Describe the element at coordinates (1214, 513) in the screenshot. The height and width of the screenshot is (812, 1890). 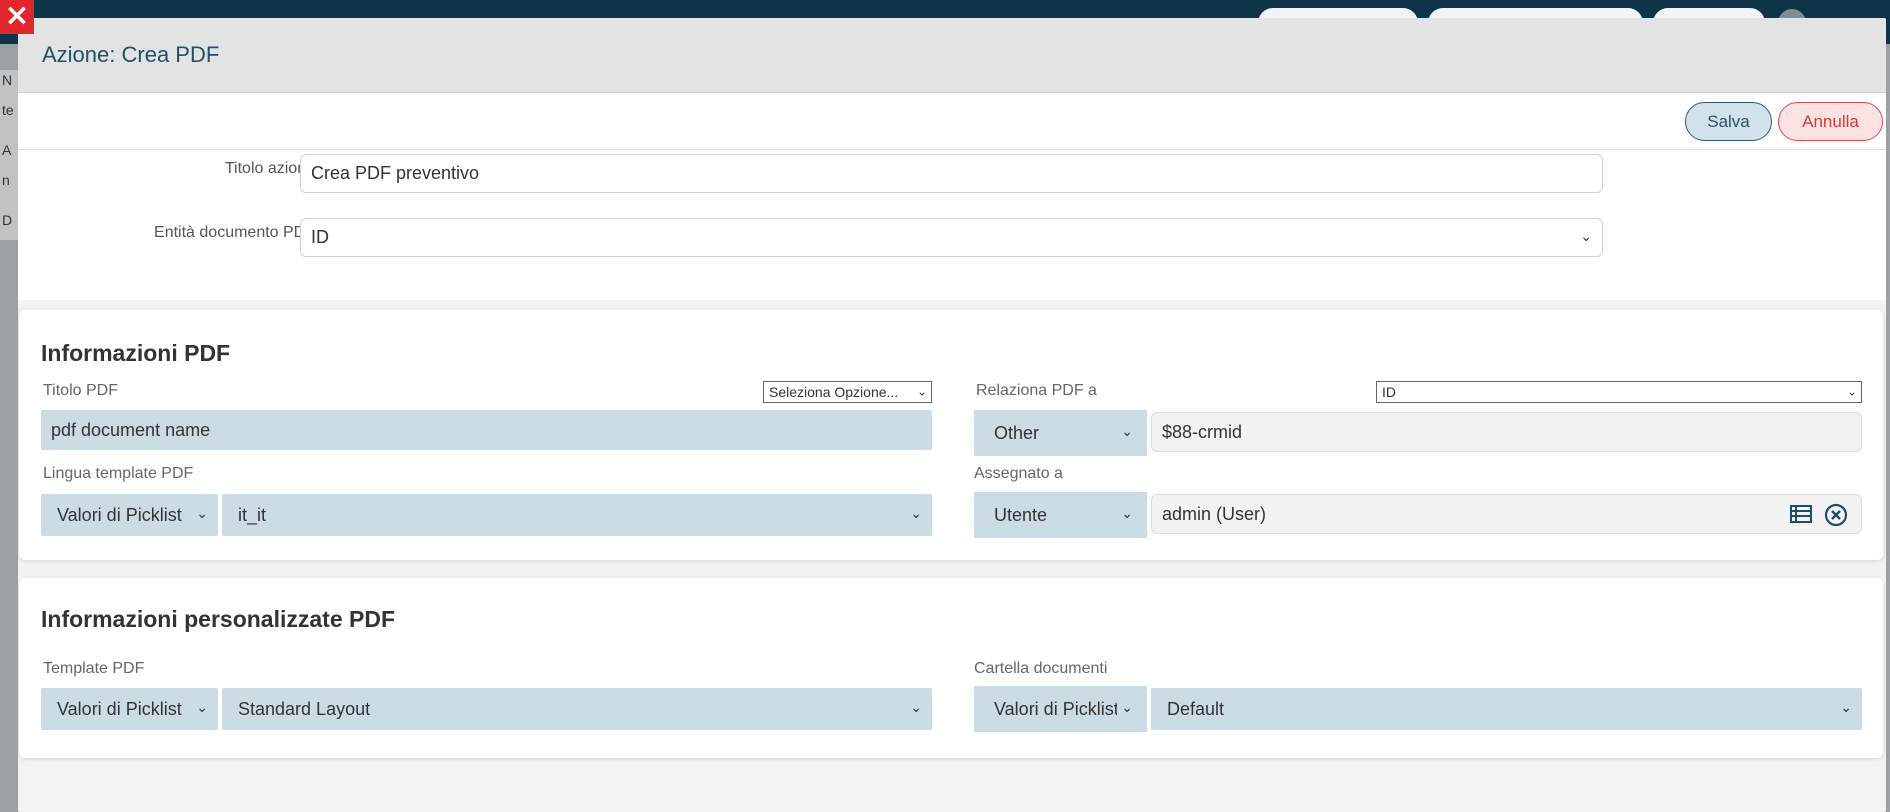
I see `assigned-value: admin (User)` at that location.